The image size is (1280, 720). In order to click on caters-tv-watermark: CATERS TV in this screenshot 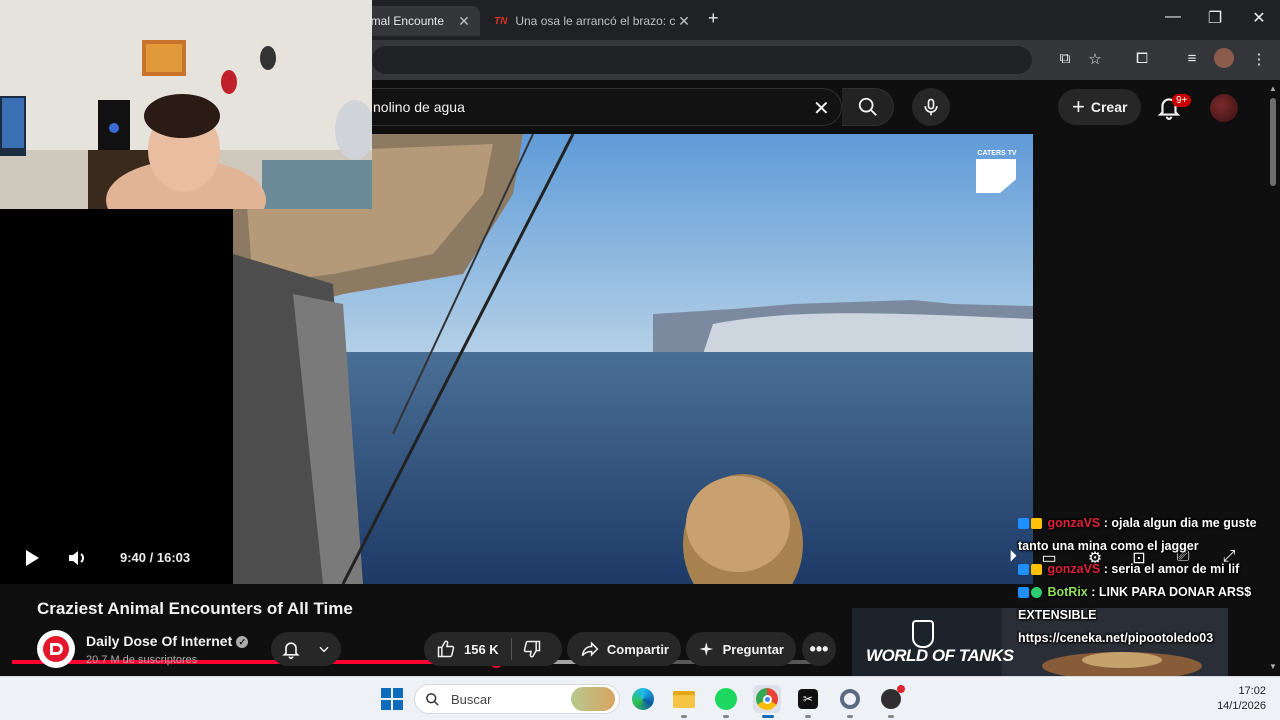, I will do `click(997, 171)`.